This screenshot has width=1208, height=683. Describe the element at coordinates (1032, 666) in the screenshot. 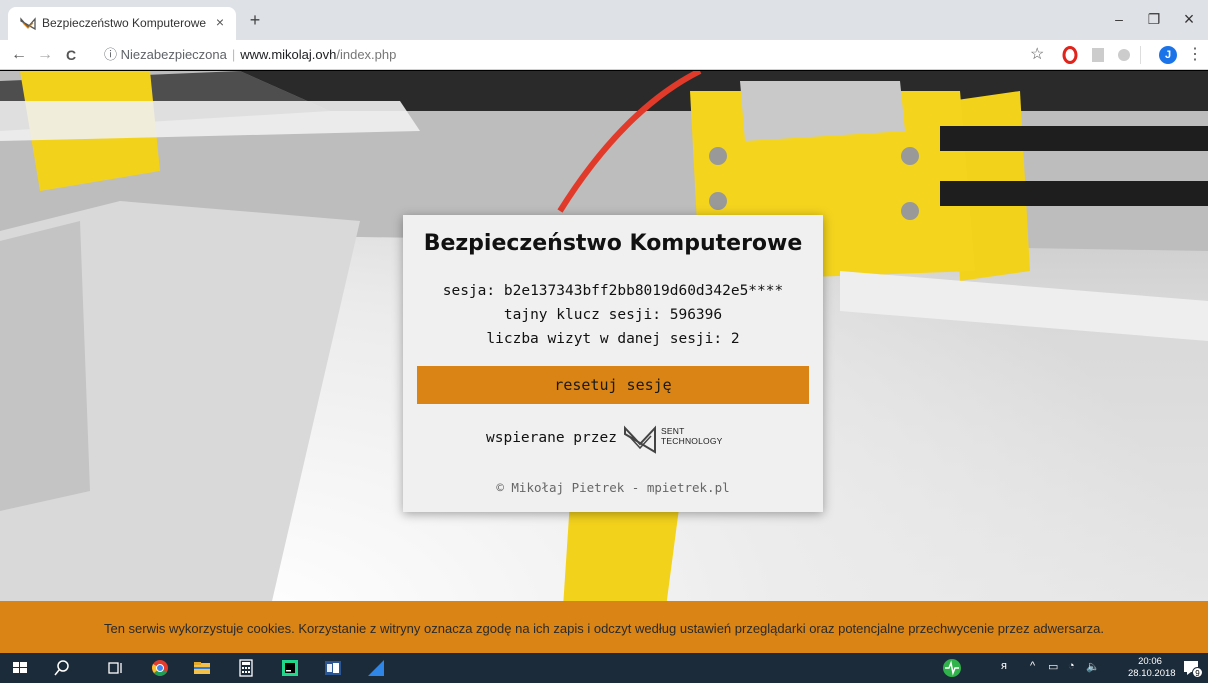

I see `chevron-up-icon: ^` at that location.